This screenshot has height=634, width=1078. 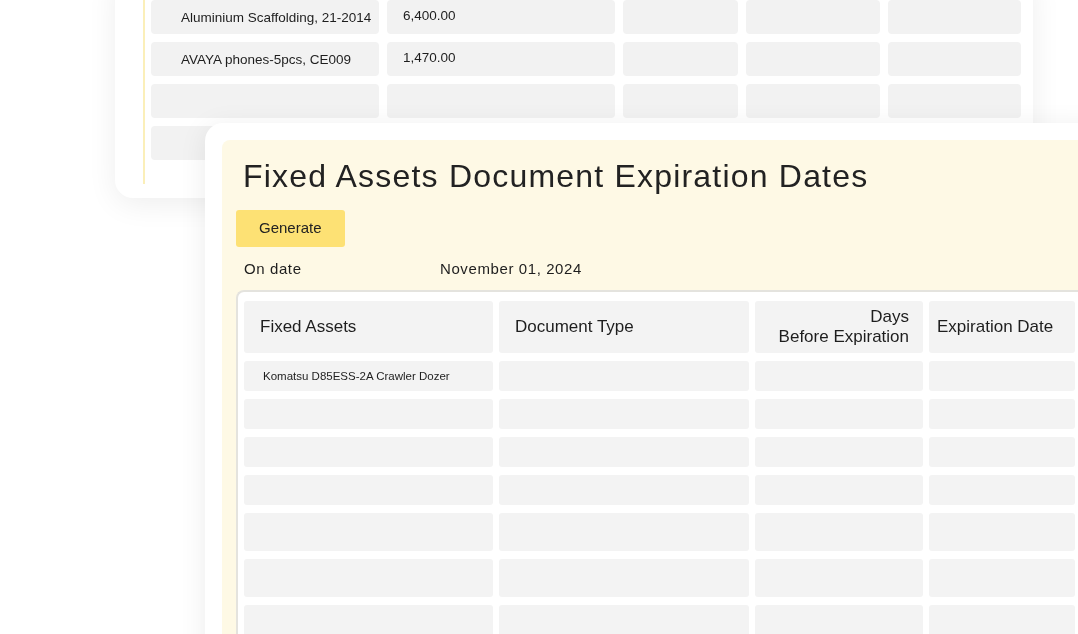 What do you see at coordinates (290, 228) in the screenshot?
I see `generate-button: Generate` at bounding box center [290, 228].